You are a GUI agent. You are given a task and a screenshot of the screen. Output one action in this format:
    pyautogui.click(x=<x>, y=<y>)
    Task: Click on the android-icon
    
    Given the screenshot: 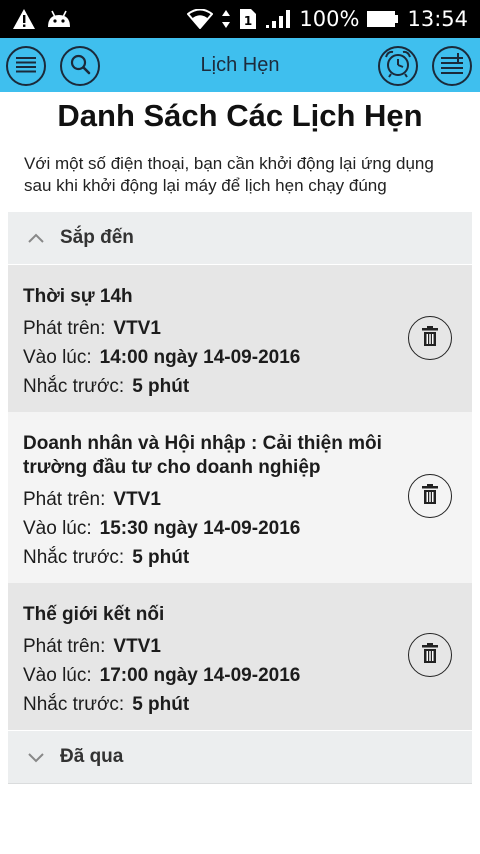 What is the action you would take?
    pyautogui.click(x=59, y=19)
    